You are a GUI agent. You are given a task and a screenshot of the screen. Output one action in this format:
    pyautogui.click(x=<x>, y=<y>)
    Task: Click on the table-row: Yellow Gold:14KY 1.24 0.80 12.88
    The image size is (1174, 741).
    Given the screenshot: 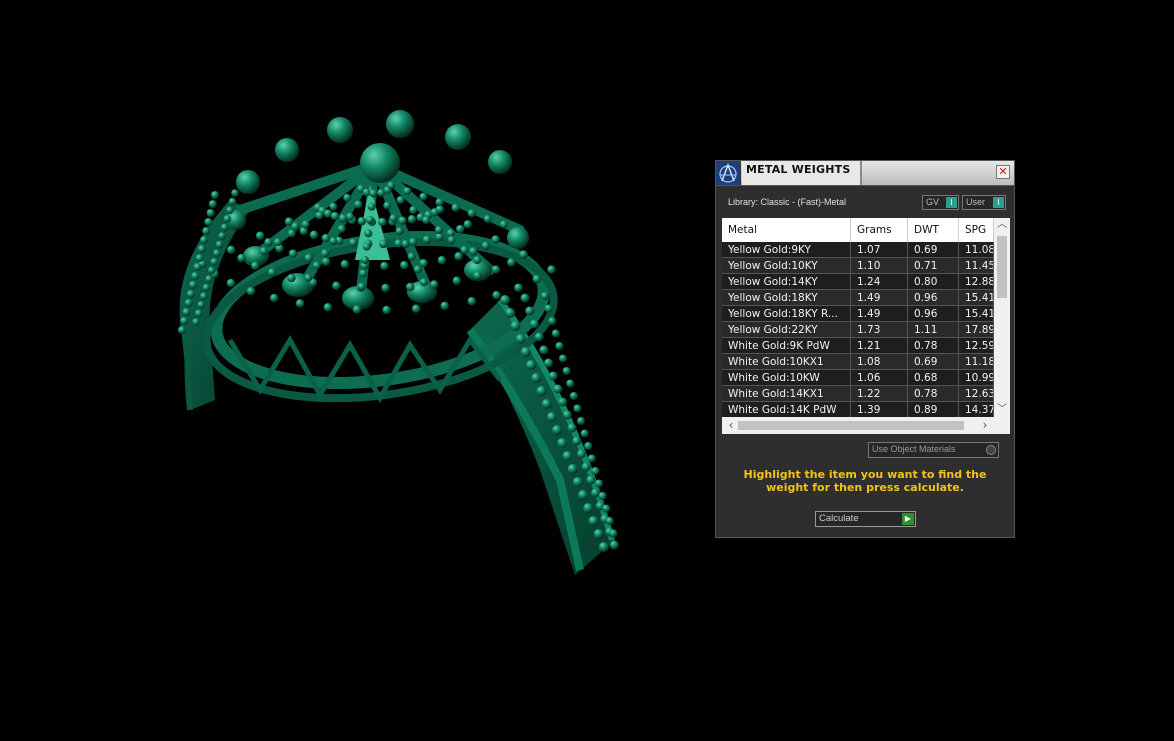 What is the action you would take?
    pyautogui.click(x=858, y=282)
    